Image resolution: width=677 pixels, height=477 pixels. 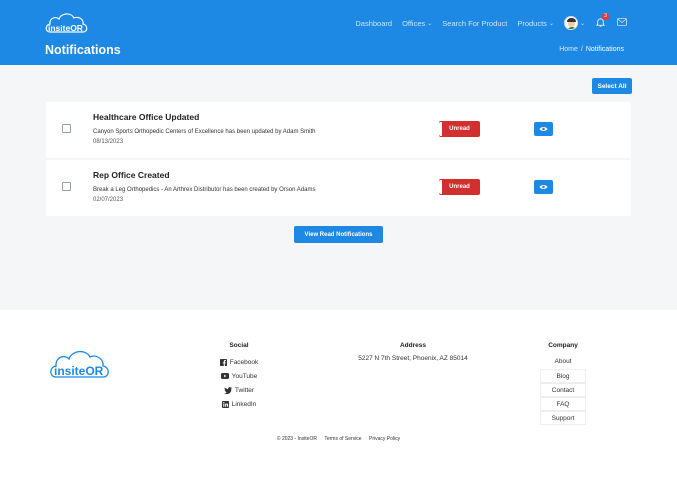 I want to click on notification-date: 02/07/2023, so click(x=108, y=200).